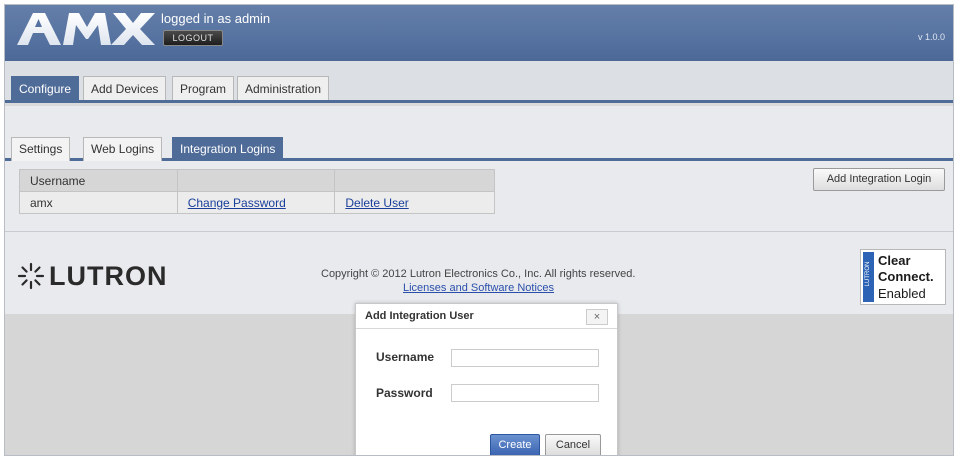 This screenshot has width=962, height=462. What do you see at coordinates (203, 88) in the screenshot?
I see `tab-program: Program` at bounding box center [203, 88].